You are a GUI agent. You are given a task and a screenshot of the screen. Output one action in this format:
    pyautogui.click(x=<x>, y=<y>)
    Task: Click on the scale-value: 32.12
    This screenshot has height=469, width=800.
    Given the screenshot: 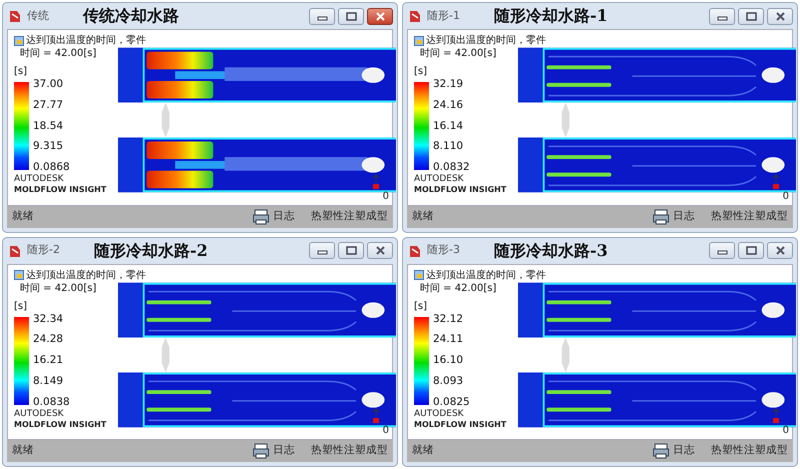 What is the action you would take?
    pyautogui.click(x=448, y=319)
    